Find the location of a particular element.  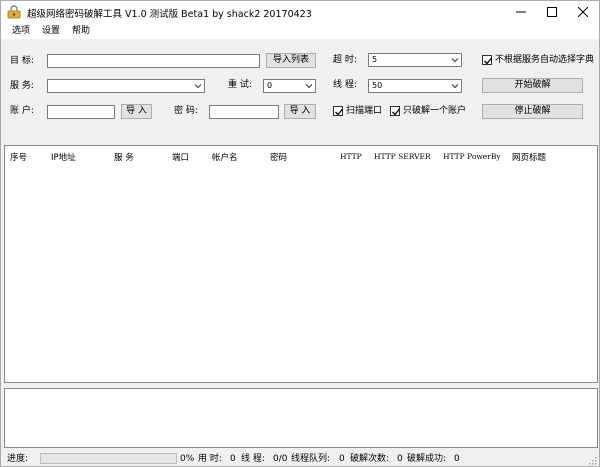

scan-port-checkbox is located at coordinates (338, 111).